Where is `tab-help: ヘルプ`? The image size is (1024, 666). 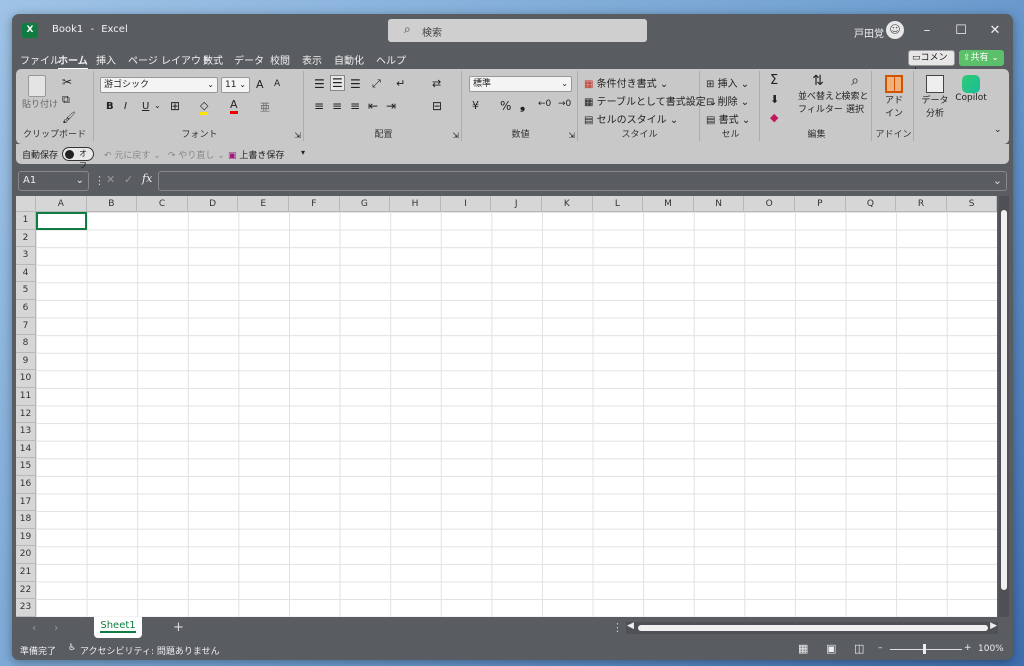
tab-help: ヘルプ is located at coordinates (391, 59).